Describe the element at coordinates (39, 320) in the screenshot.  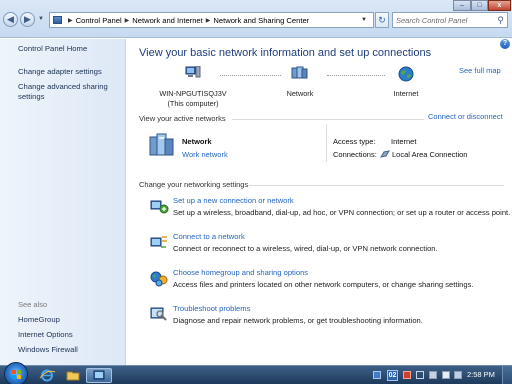
I see `sidebar-item-homegroup: HomeGroup` at that location.